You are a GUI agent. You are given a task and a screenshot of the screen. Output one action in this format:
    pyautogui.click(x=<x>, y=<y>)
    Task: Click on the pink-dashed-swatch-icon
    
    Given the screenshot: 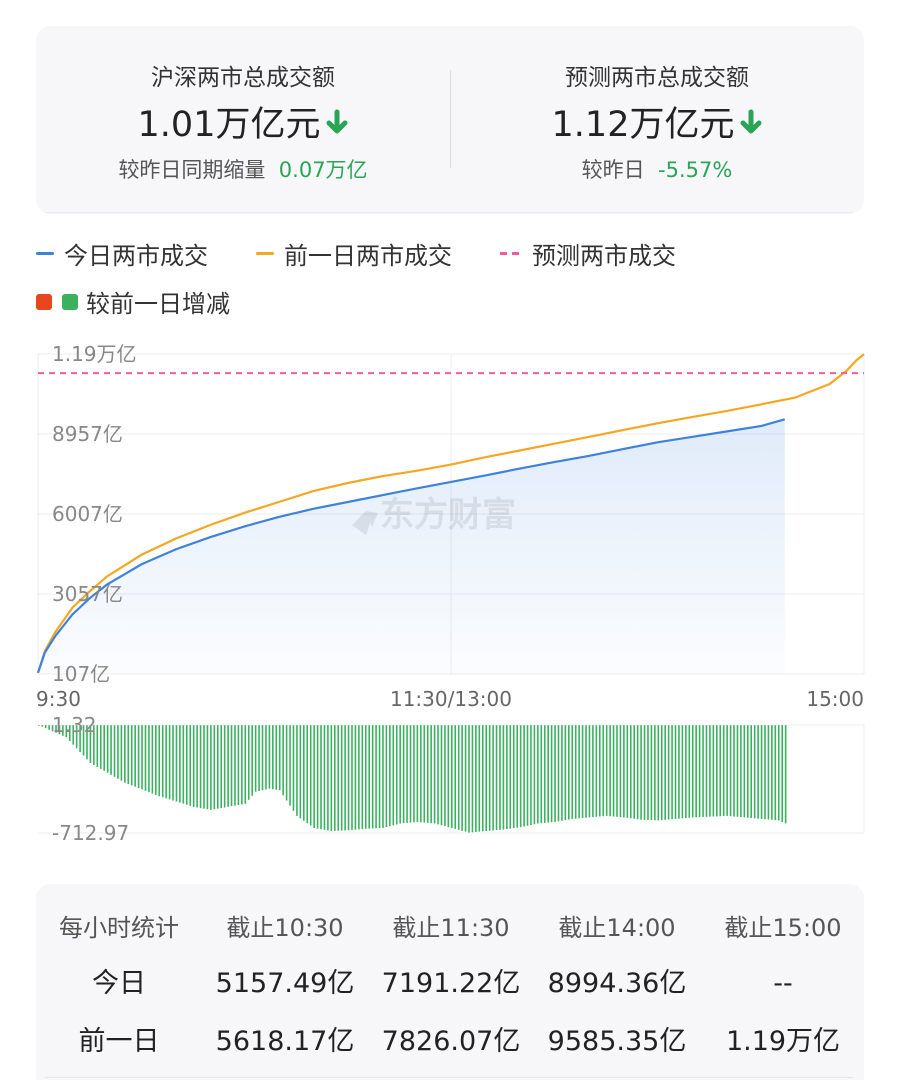 What is the action you would take?
    pyautogui.click(x=511, y=253)
    